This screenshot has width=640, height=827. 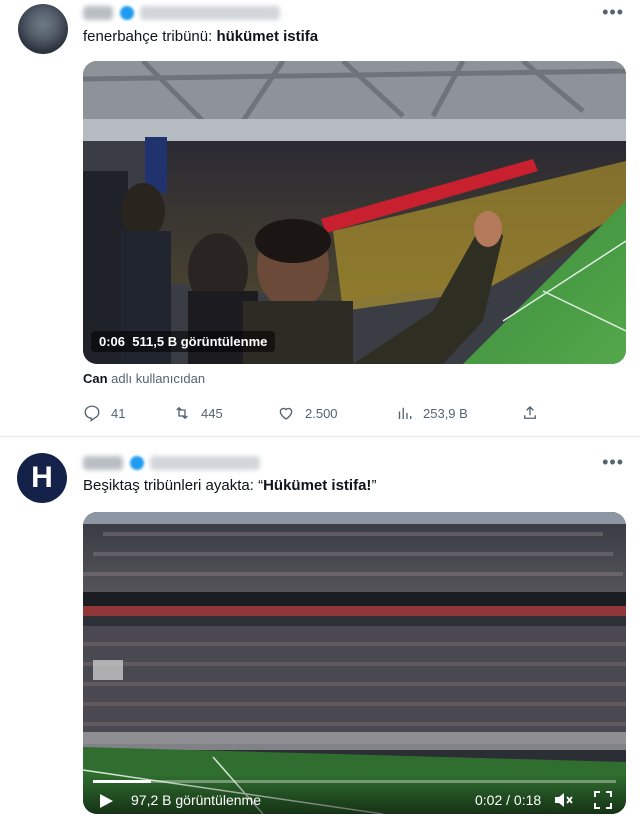 I want to click on tweet-actions: 41 445 2.500 253,9 B, so click(x=313, y=414).